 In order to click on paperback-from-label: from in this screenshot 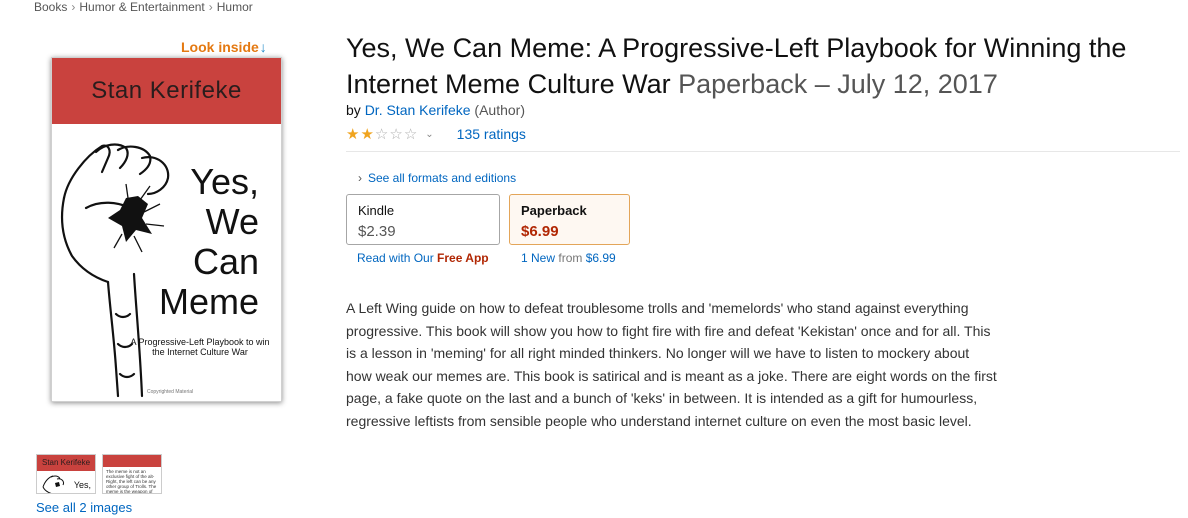, I will do `click(570, 258)`.